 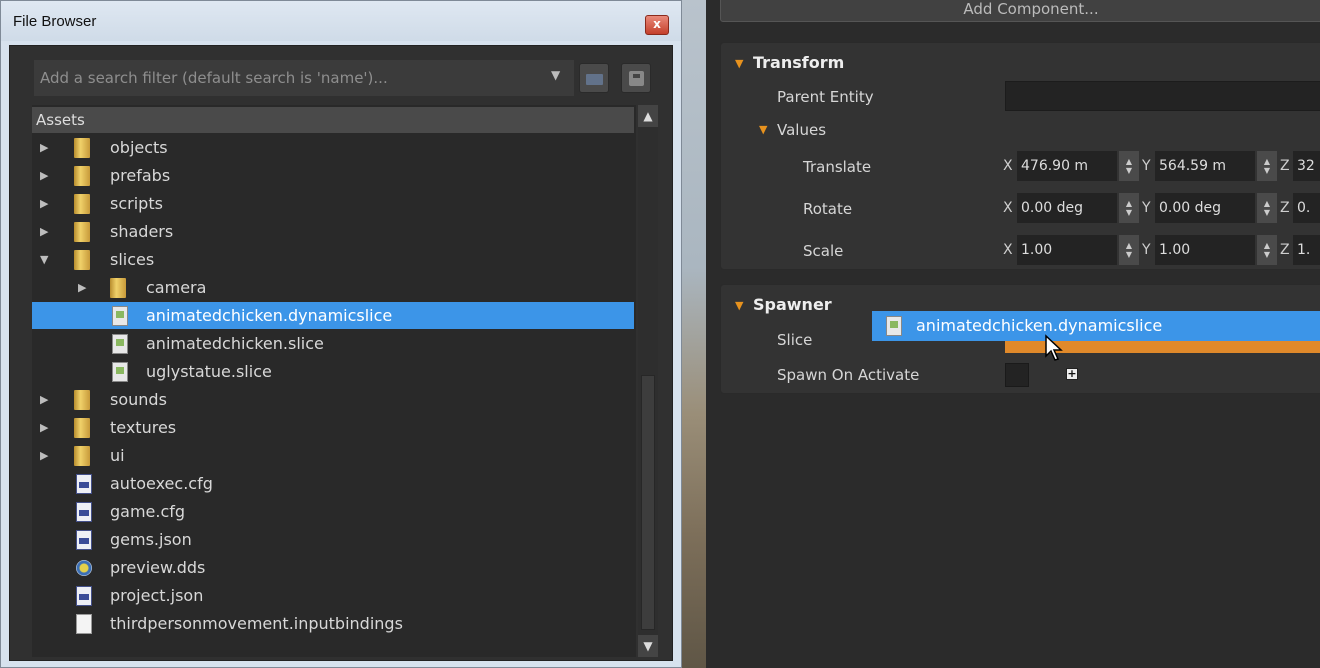 What do you see at coordinates (555, 75) in the screenshot?
I see `chevron-down-icon: ▼` at bounding box center [555, 75].